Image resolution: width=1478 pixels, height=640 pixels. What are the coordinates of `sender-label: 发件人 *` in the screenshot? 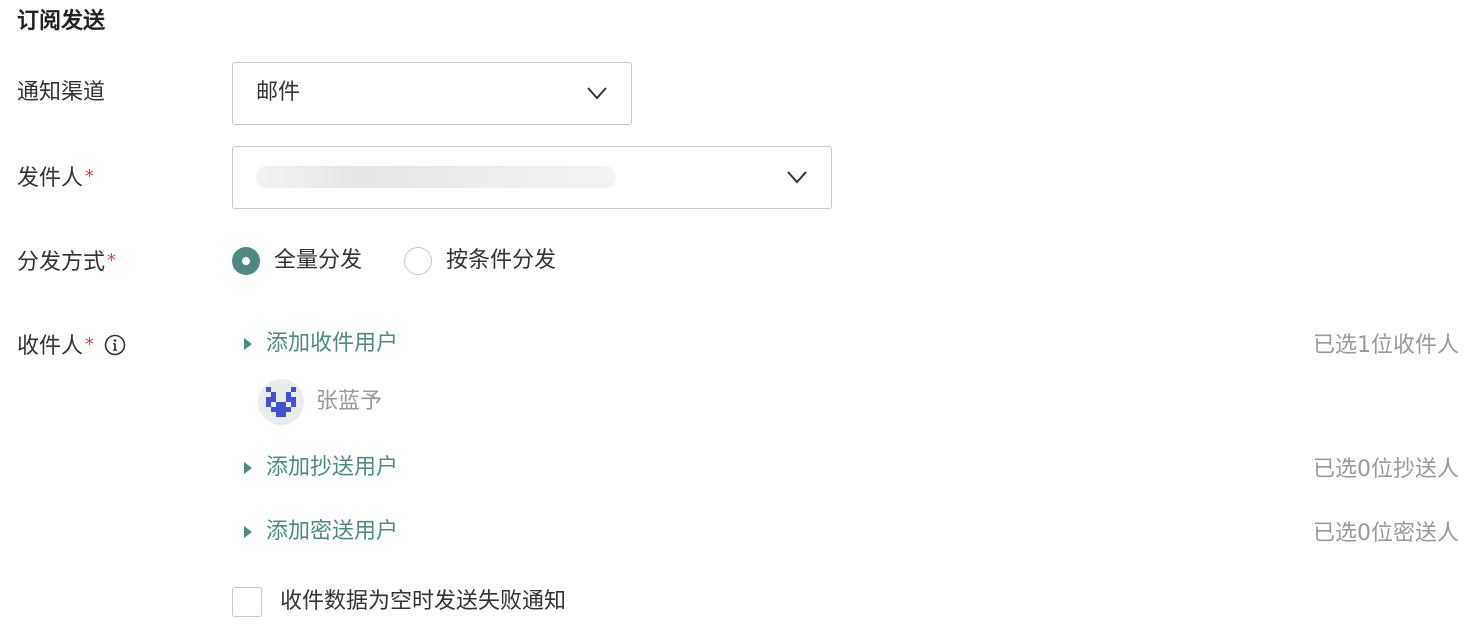 It's located at (55, 178).